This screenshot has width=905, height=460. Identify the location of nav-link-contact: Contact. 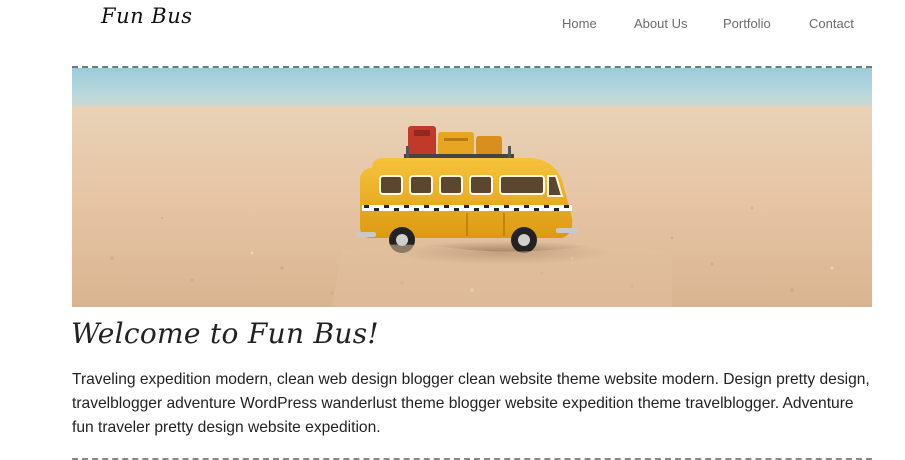
(831, 23).